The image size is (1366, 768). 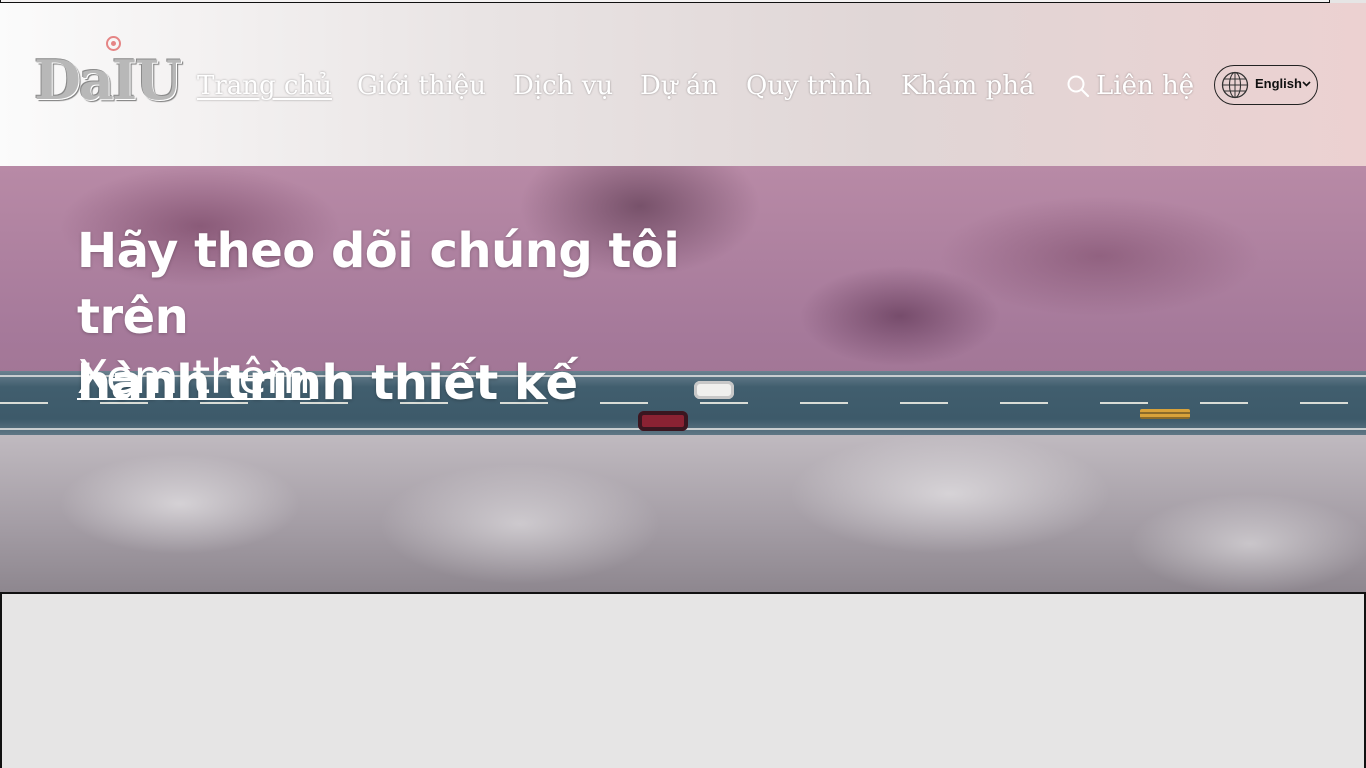 What do you see at coordinates (421, 86) in the screenshot?
I see `nav-item-about: Giới thiệu` at bounding box center [421, 86].